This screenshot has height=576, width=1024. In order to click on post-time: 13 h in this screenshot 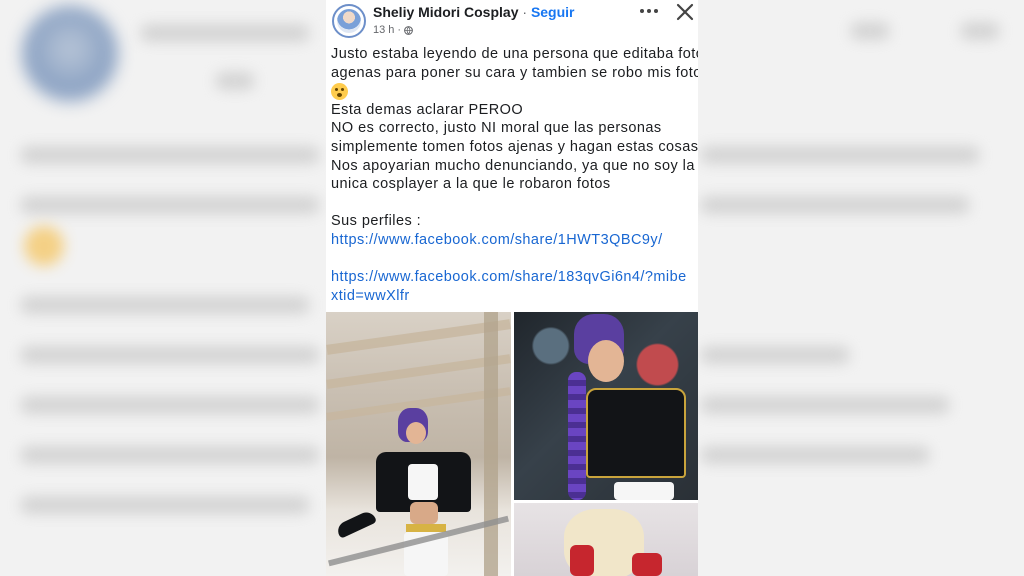, I will do `click(383, 30)`.